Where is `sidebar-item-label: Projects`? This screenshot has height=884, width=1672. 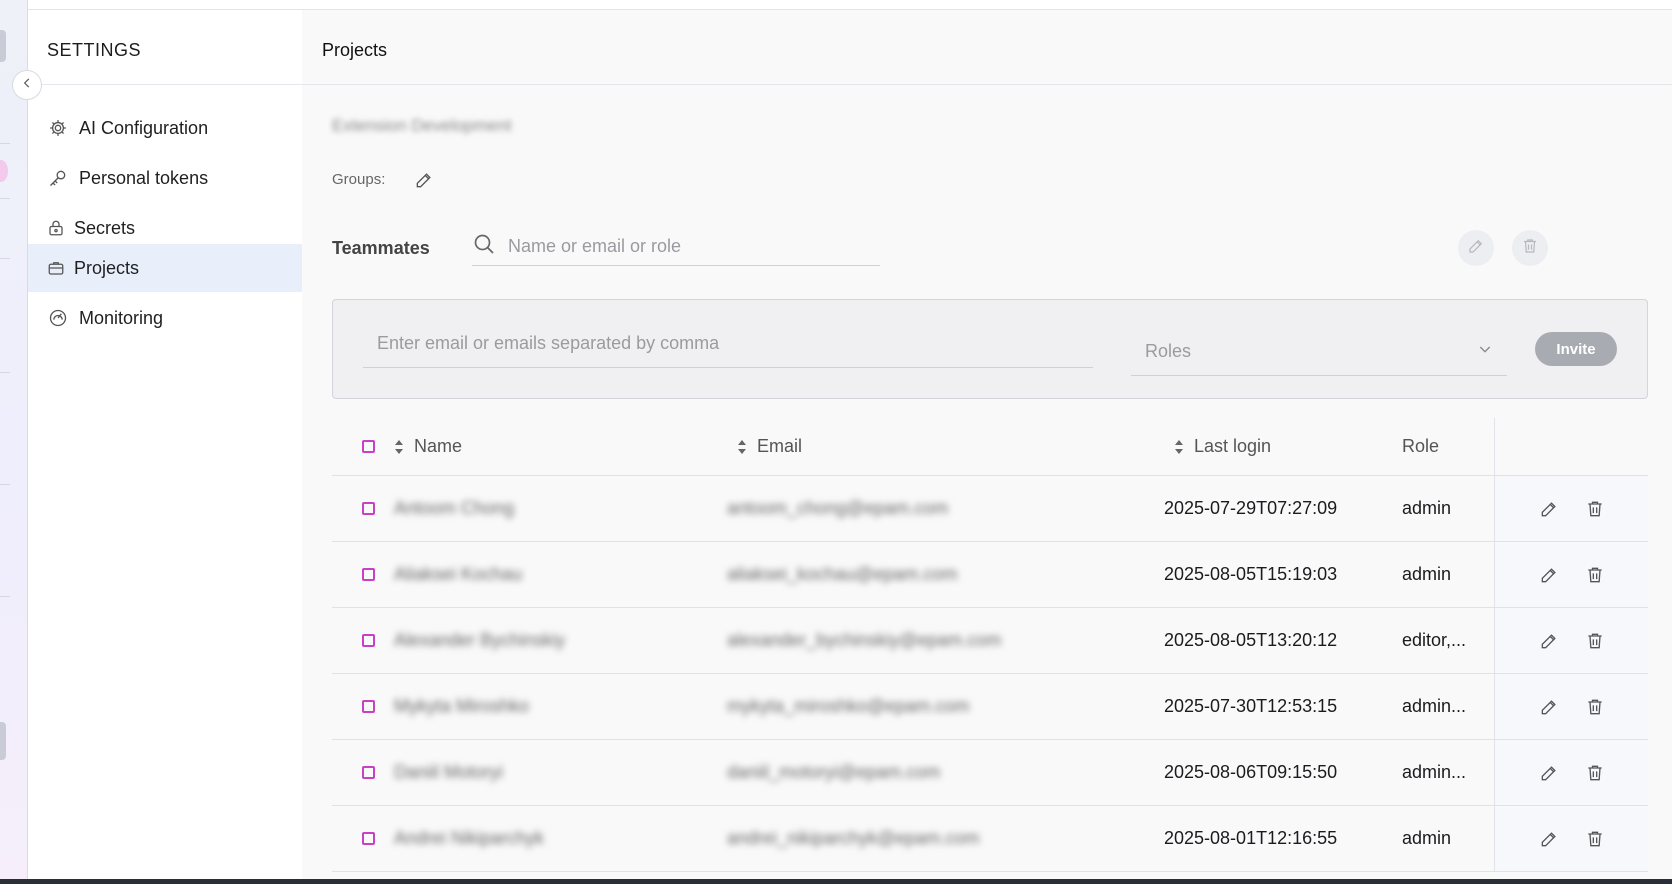
sidebar-item-label: Projects is located at coordinates (107, 267).